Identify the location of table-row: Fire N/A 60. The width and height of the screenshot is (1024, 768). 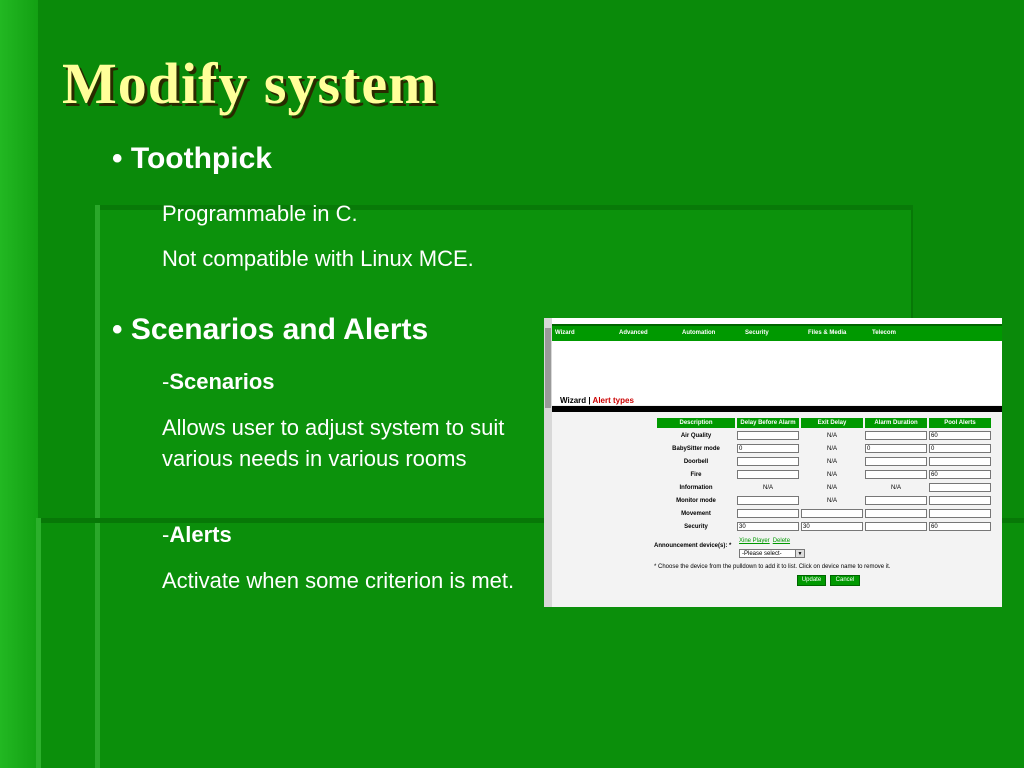
(824, 474).